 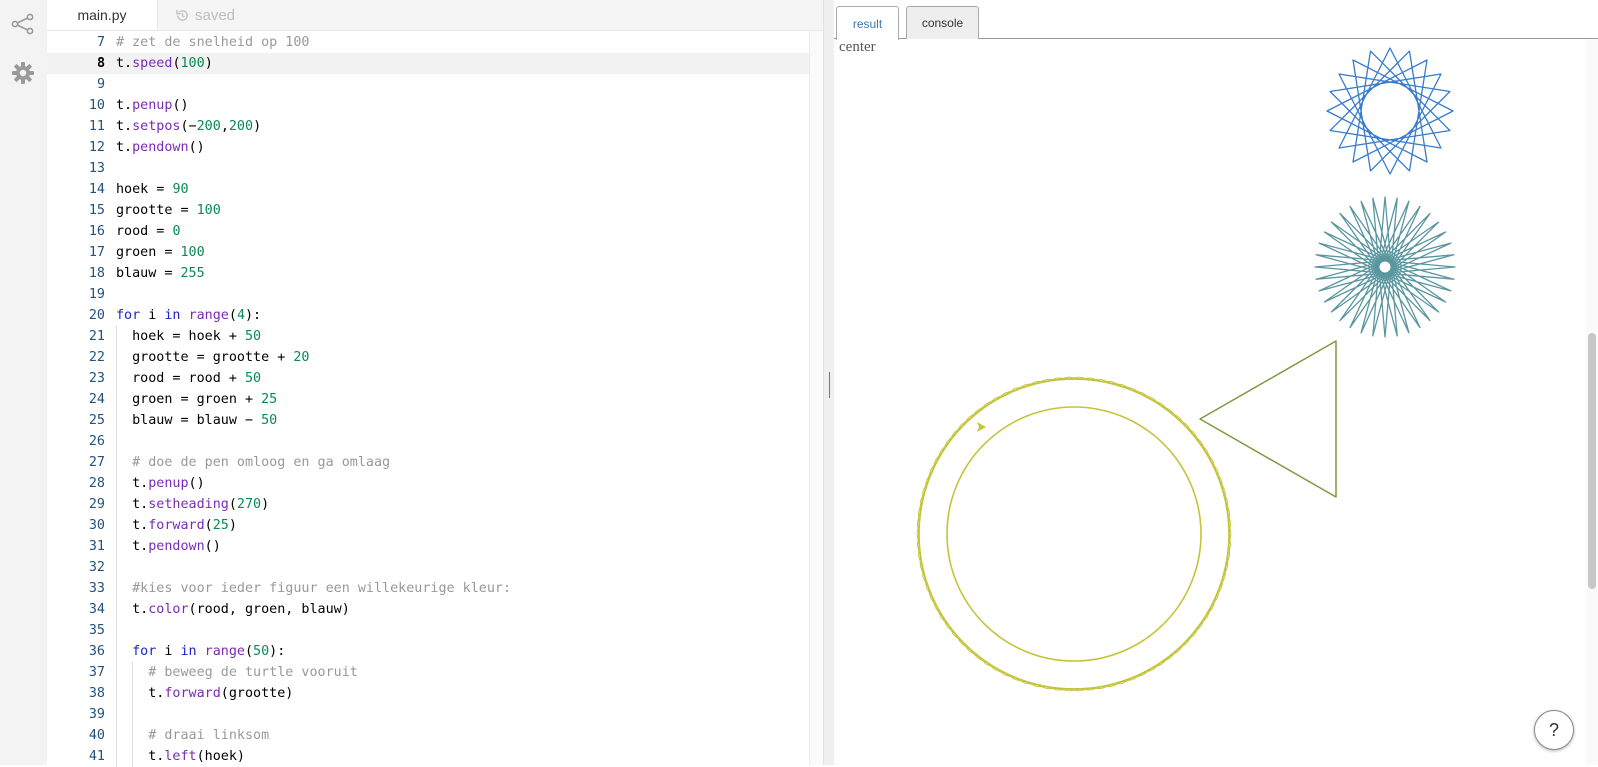 I want to click on code-line: 23 rood = rood + 50, so click(x=428, y=378).